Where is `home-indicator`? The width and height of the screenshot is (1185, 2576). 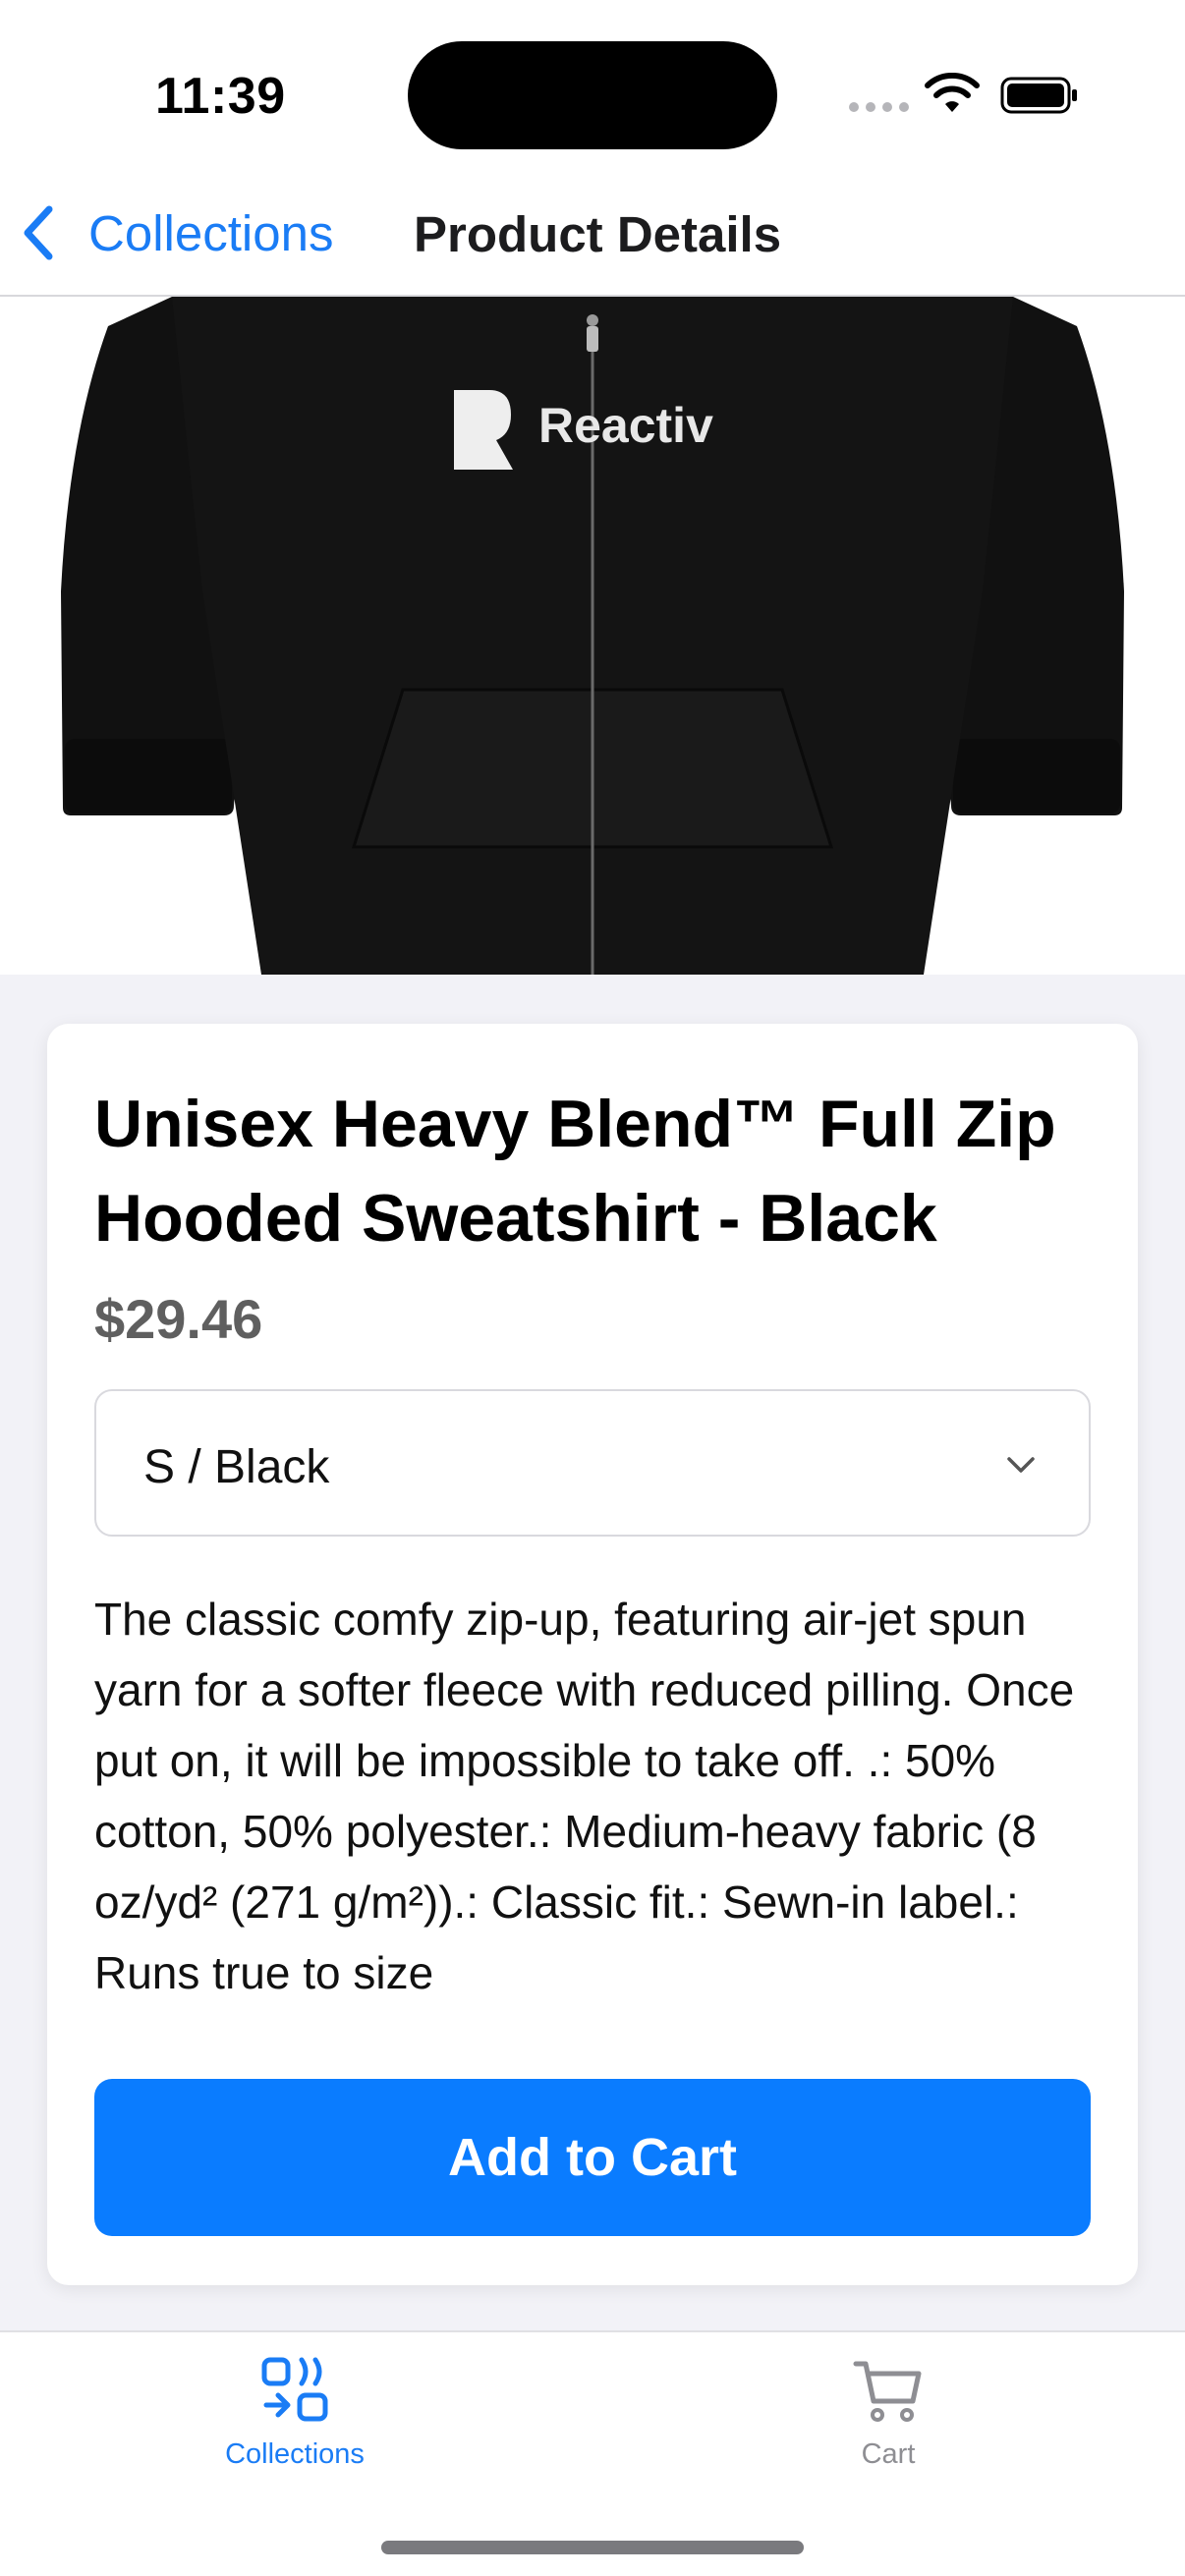
home-indicator is located at coordinates (592, 2547).